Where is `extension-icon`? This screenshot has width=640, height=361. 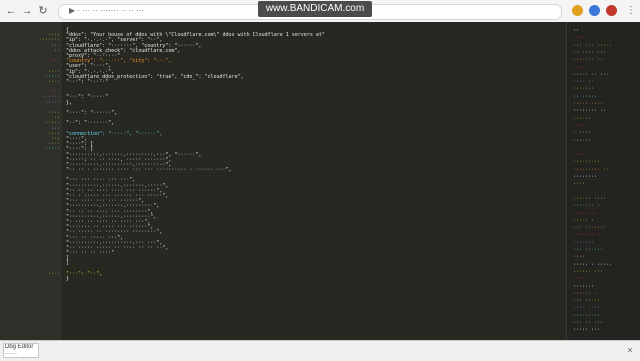
extension-icon is located at coordinates (594, 10).